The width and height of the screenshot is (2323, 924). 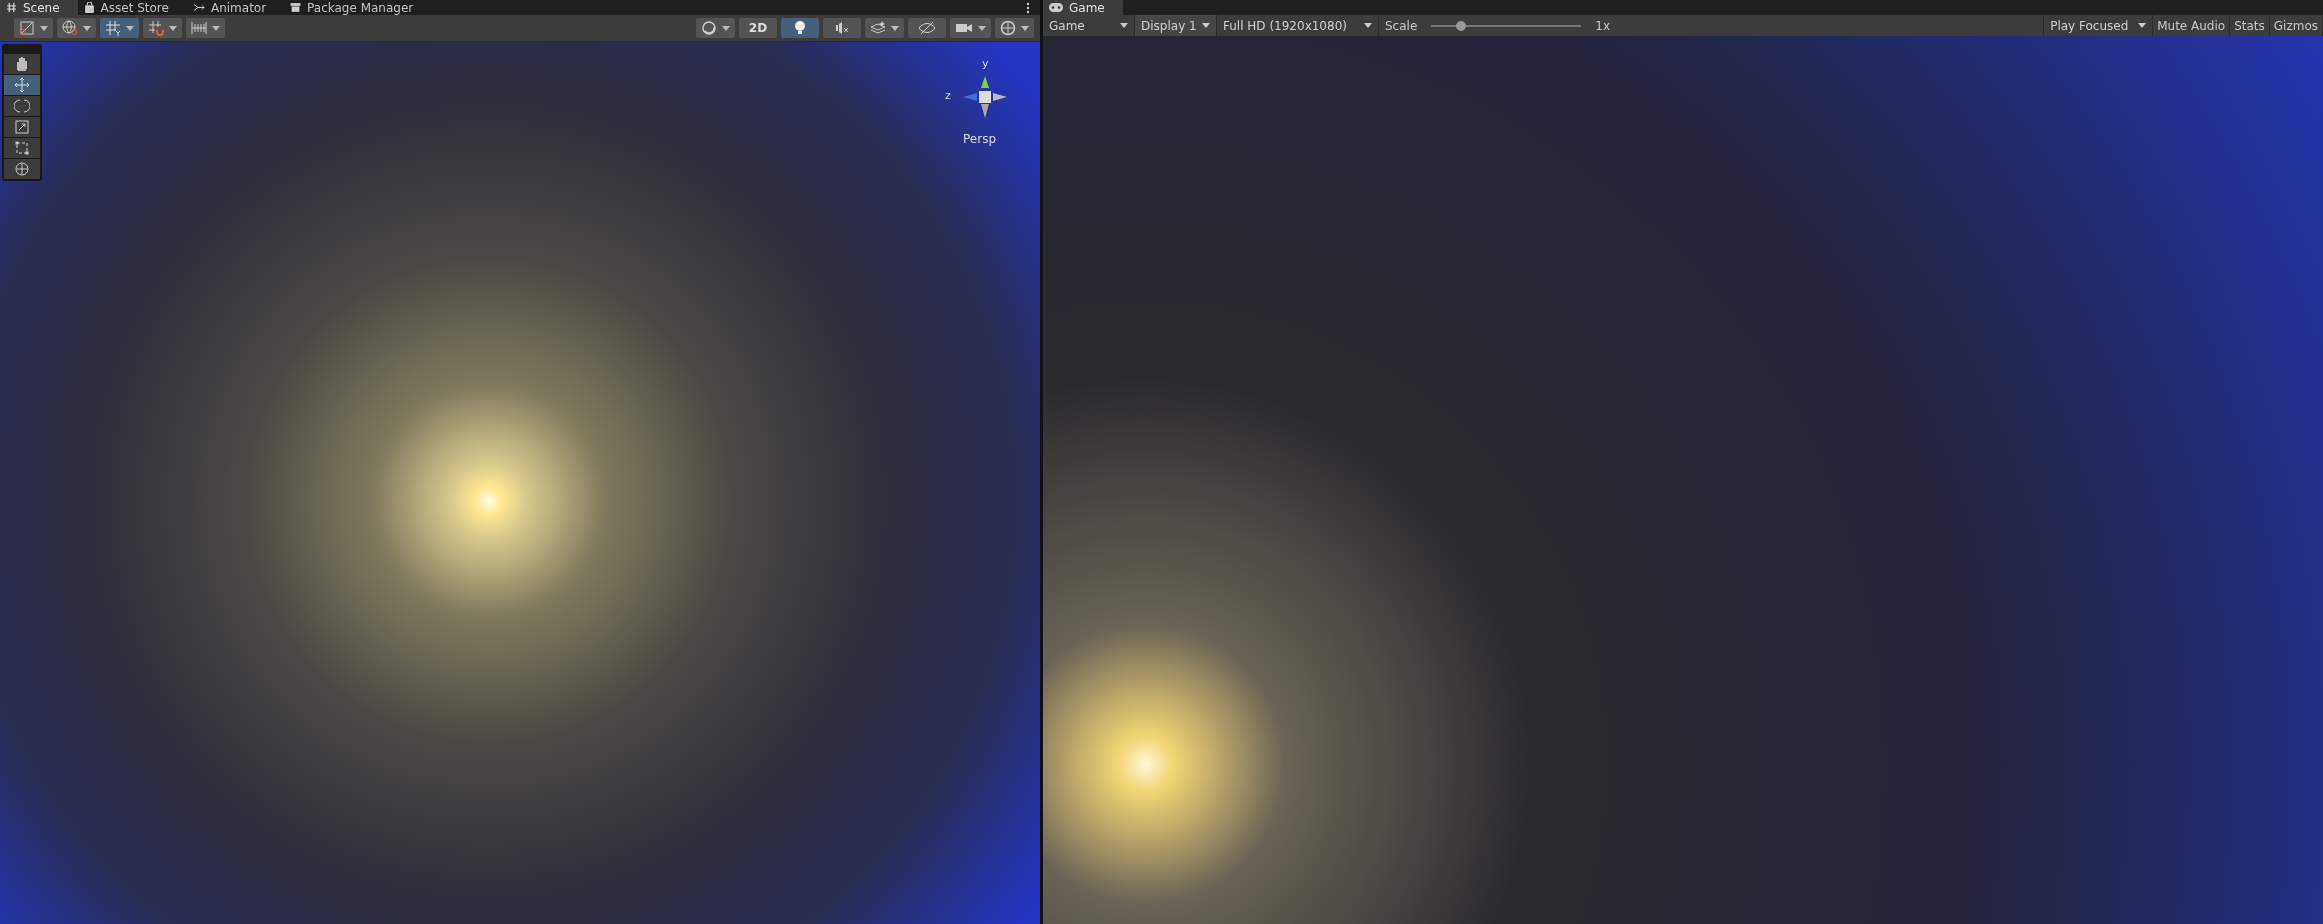 I want to click on hand-icon, so click(x=22, y=64).